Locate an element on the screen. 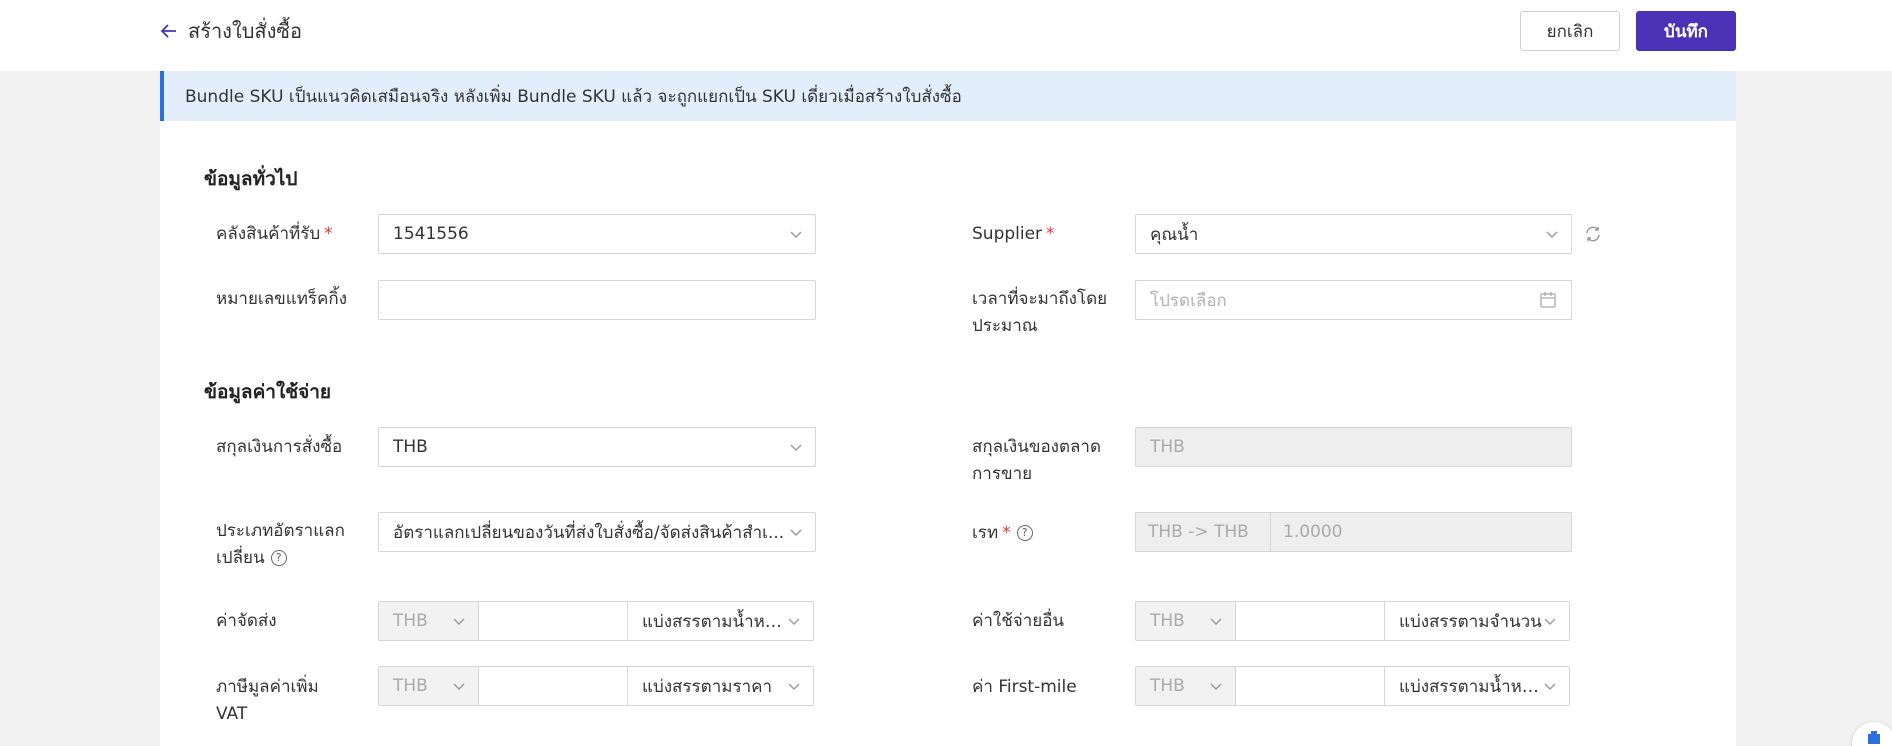  back-button: สร้างใบสั่งซื้อ is located at coordinates (231, 31).